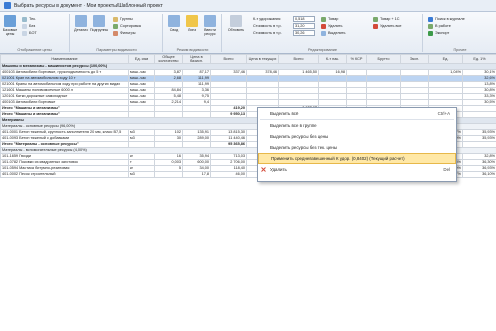 The width and height of the screenshot is (496, 331). What do you see at coordinates (28, 26) in the screenshot?
I see `no-prices-toggle: Без` at bounding box center [28, 26].